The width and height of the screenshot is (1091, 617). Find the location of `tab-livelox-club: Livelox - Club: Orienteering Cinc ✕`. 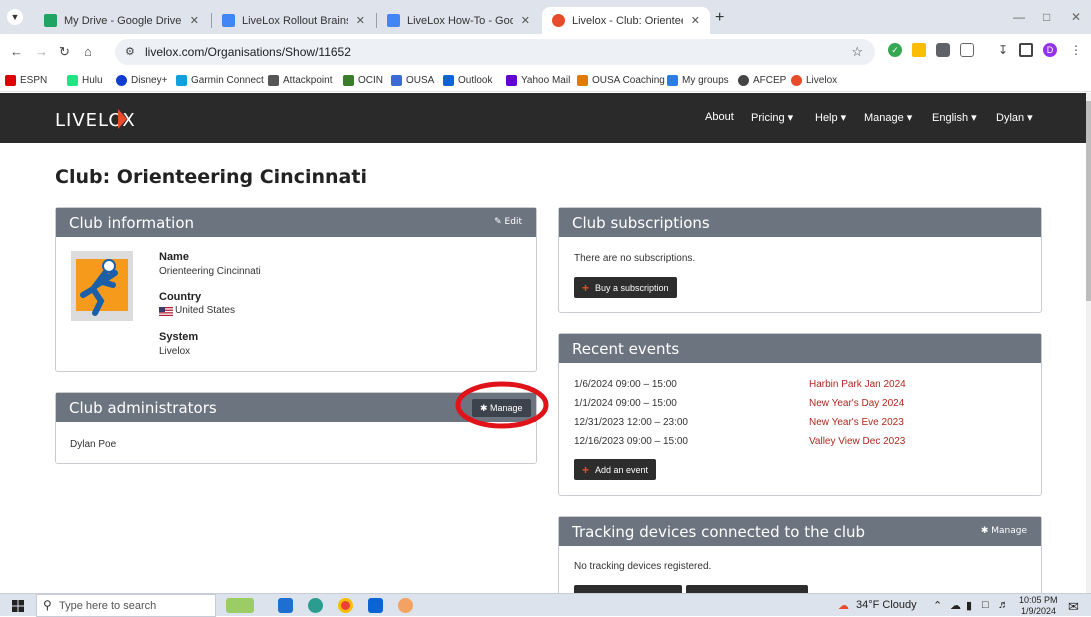

tab-livelox-club: Livelox - Club: Orienteering Cinc ✕ is located at coordinates (626, 20).